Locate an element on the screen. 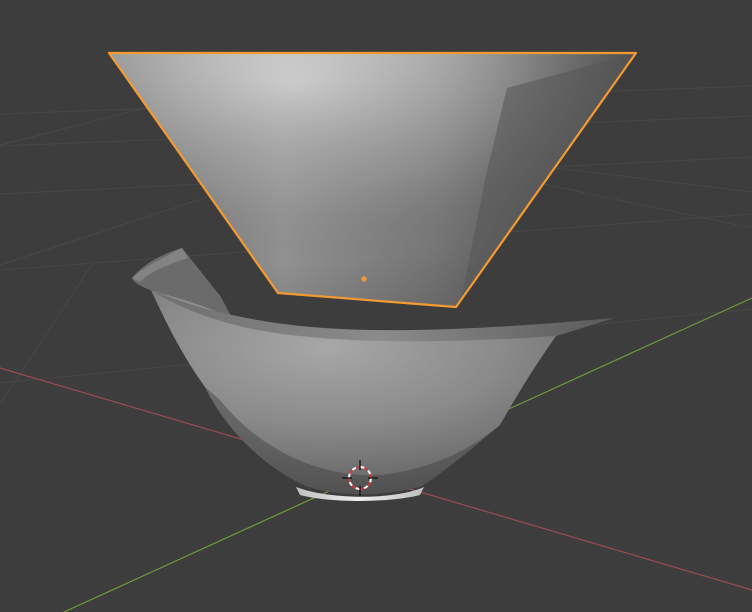  object-origin-point is located at coordinates (364, 279).